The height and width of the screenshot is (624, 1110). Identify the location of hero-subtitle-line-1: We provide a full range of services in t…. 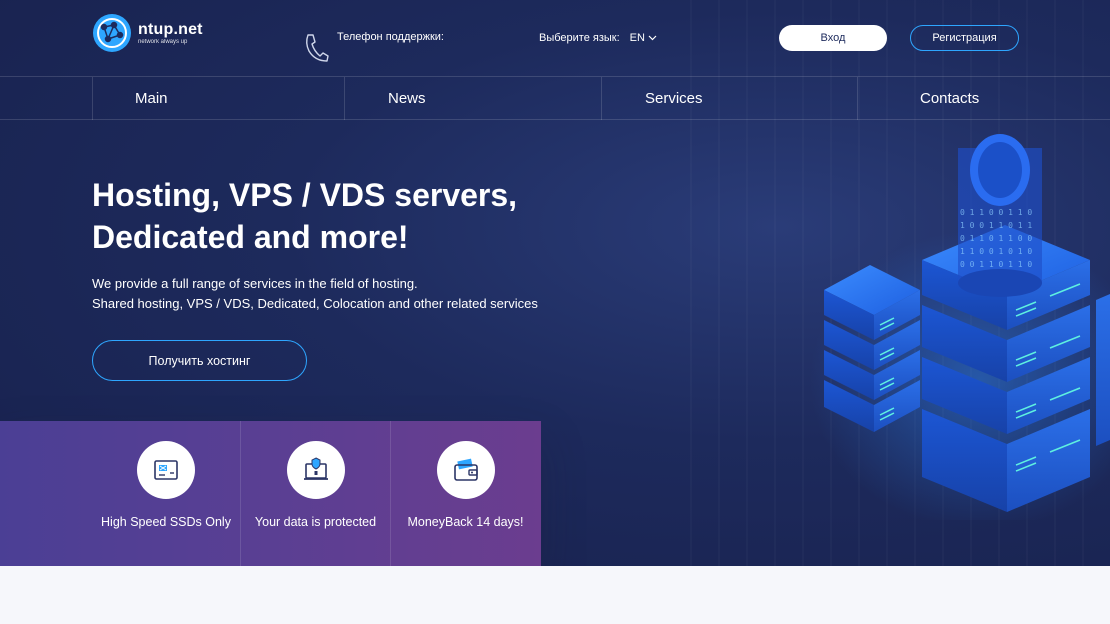
(255, 283).